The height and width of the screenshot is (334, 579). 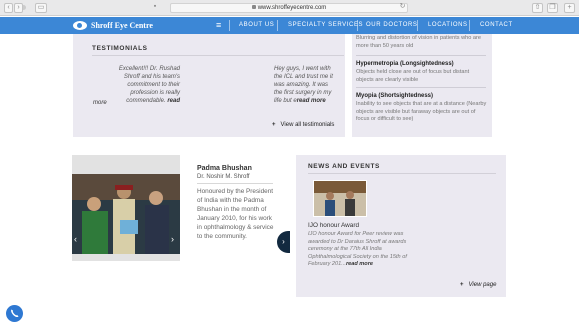 What do you see at coordinates (482, 285) in the screenshot?
I see `view-page-label: View page` at bounding box center [482, 285].